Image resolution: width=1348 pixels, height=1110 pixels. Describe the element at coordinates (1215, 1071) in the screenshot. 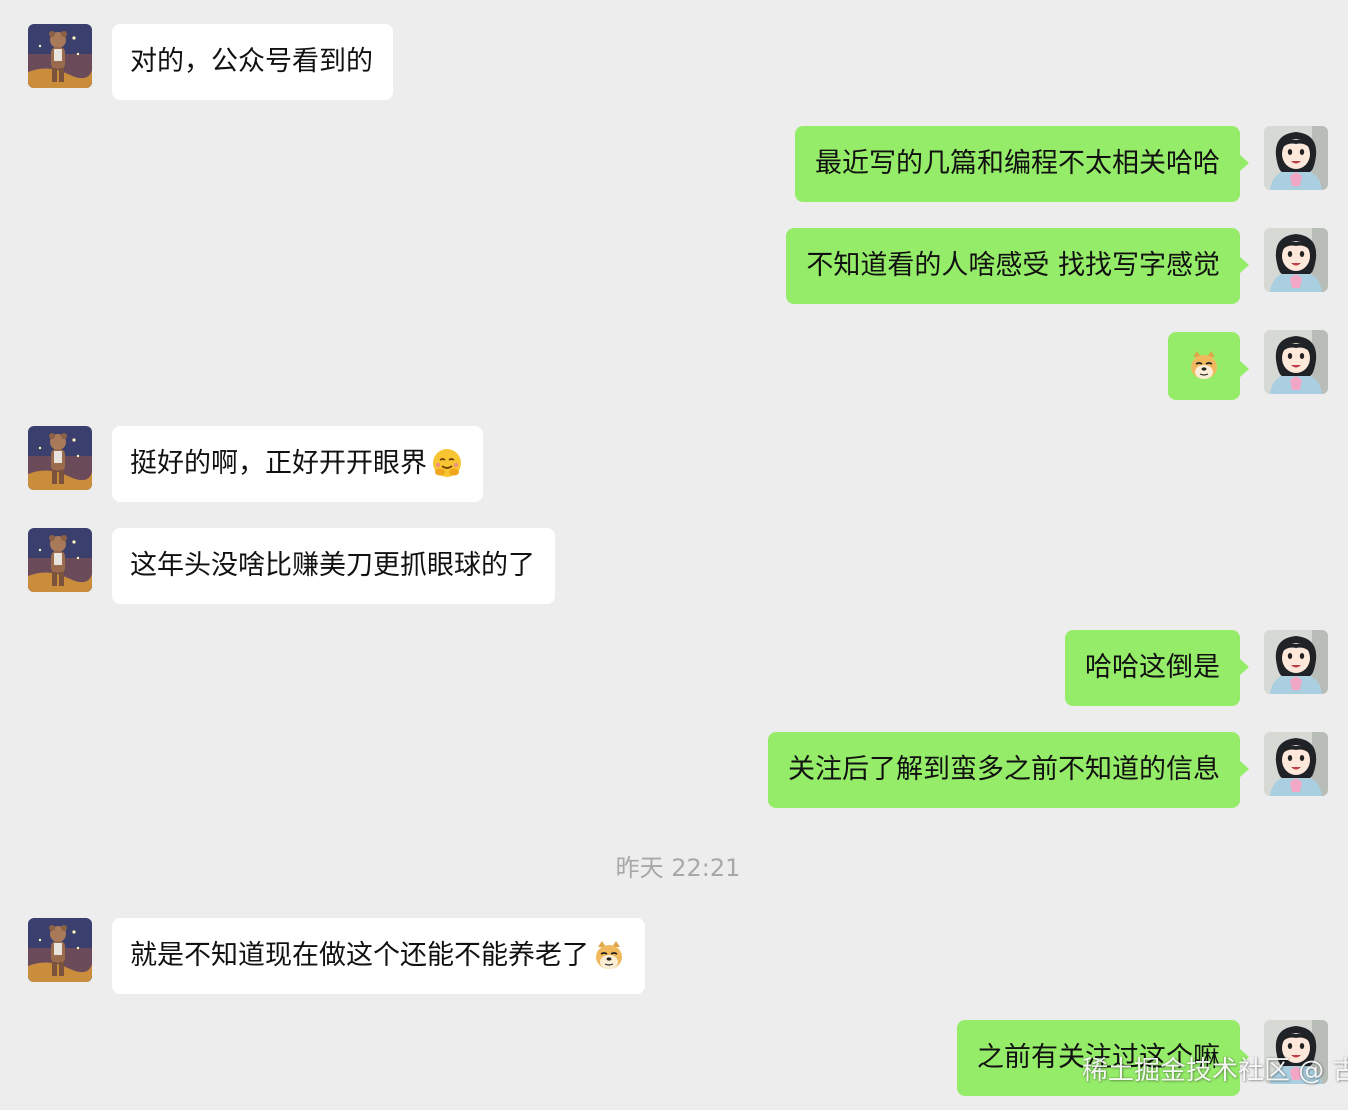

I see `watermark: 稀土掘金技术社区 @ 古柳` at that location.